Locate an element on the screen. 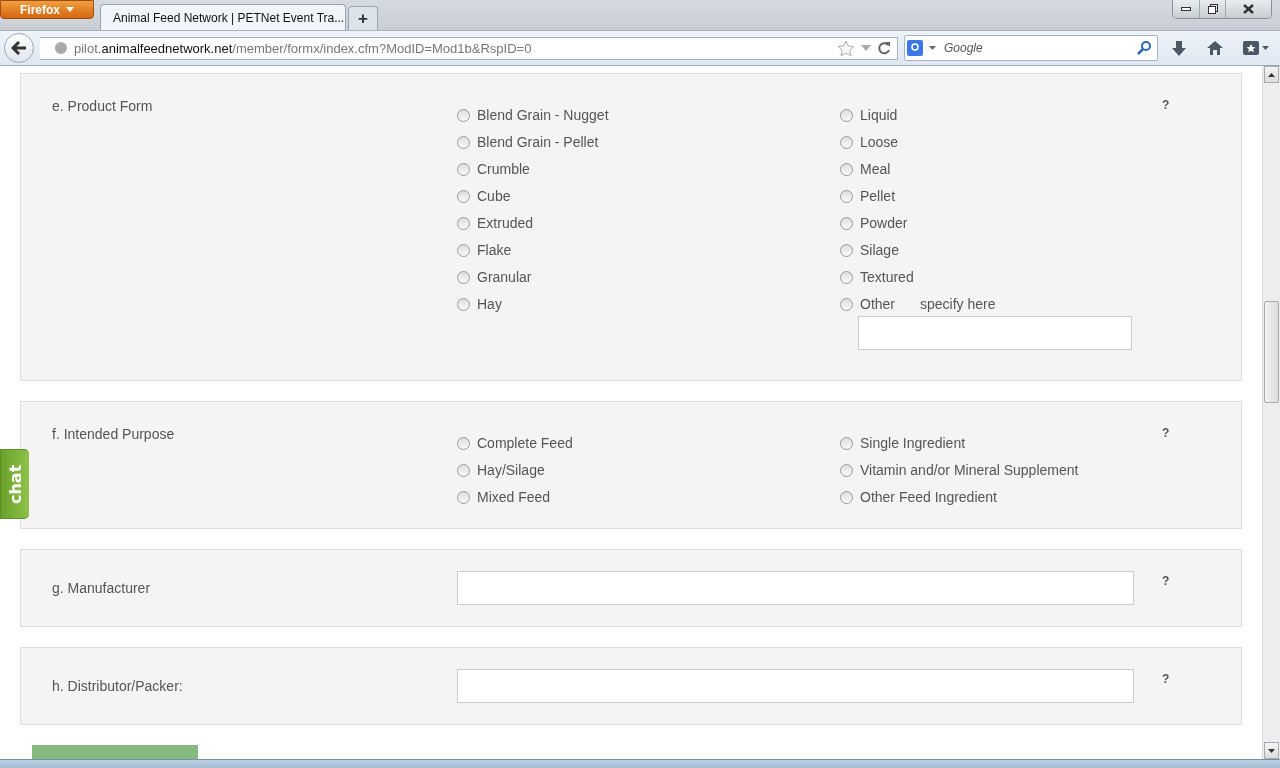 The height and width of the screenshot is (768, 1280). search-input: Google is located at coordinates (1036, 48).